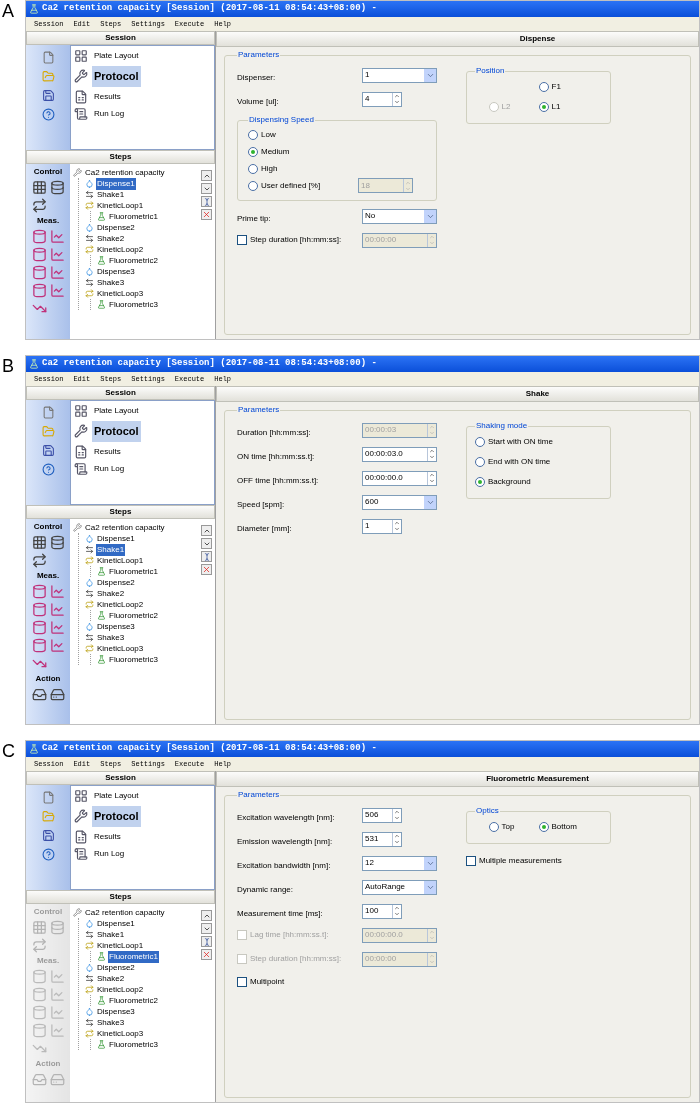 Image resolution: width=700 pixels, height=1103 pixels. Describe the element at coordinates (520, 861) in the screenshot. I see `field-label: Multiple measurements` at that location.